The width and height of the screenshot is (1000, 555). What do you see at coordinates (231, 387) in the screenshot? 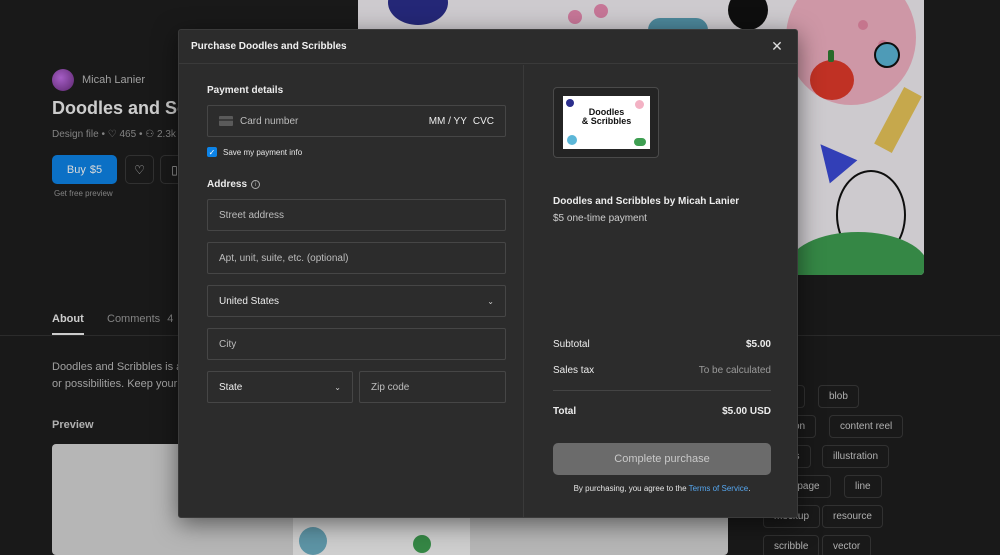
I see `state-select-text: State` at bounding box center [231, 387].